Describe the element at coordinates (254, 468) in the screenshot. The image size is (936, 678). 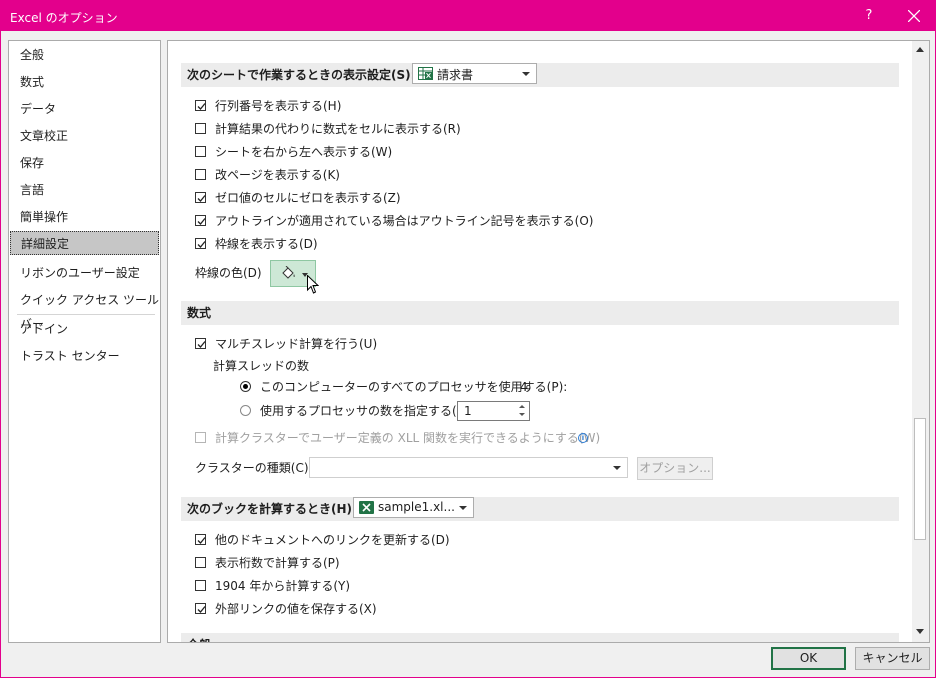
I see `cluster-type-label: クラスターの種類(C):` at that location.